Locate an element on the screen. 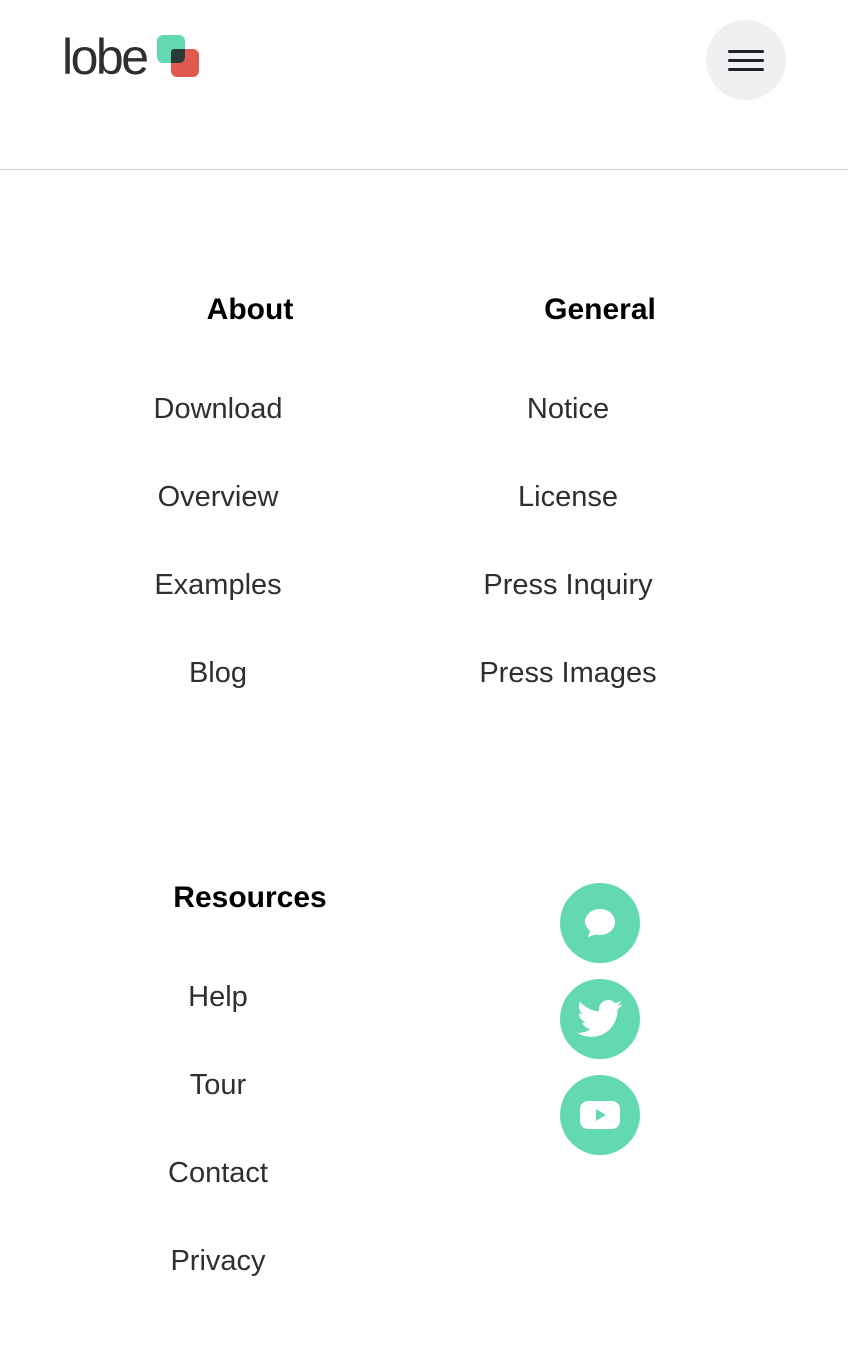 The height and width of the screenshot is (1366, 848). chat-button is located at coordinates (600, 923).